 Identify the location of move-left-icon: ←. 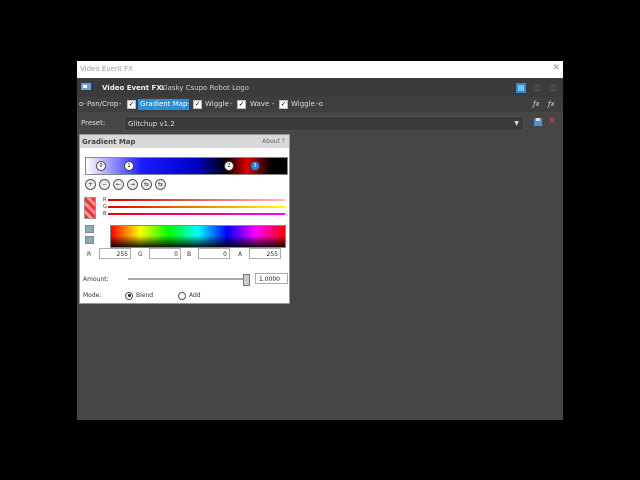
(118, 184).